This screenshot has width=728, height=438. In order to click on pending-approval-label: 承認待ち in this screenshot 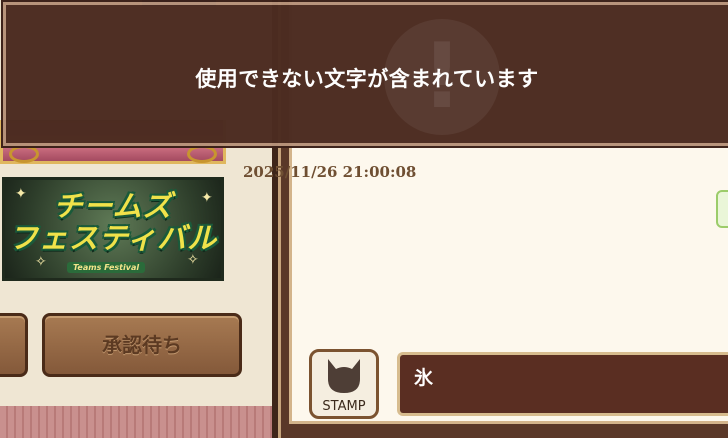, I will do `click(142, 345)`.